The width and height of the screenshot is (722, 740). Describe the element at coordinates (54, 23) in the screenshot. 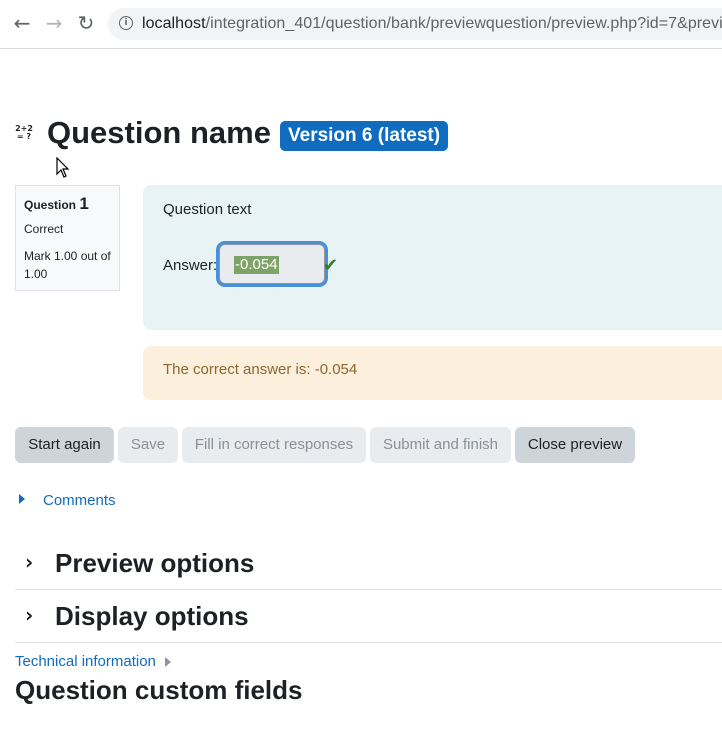

I see `forward-arrow-icon: →` at that location.